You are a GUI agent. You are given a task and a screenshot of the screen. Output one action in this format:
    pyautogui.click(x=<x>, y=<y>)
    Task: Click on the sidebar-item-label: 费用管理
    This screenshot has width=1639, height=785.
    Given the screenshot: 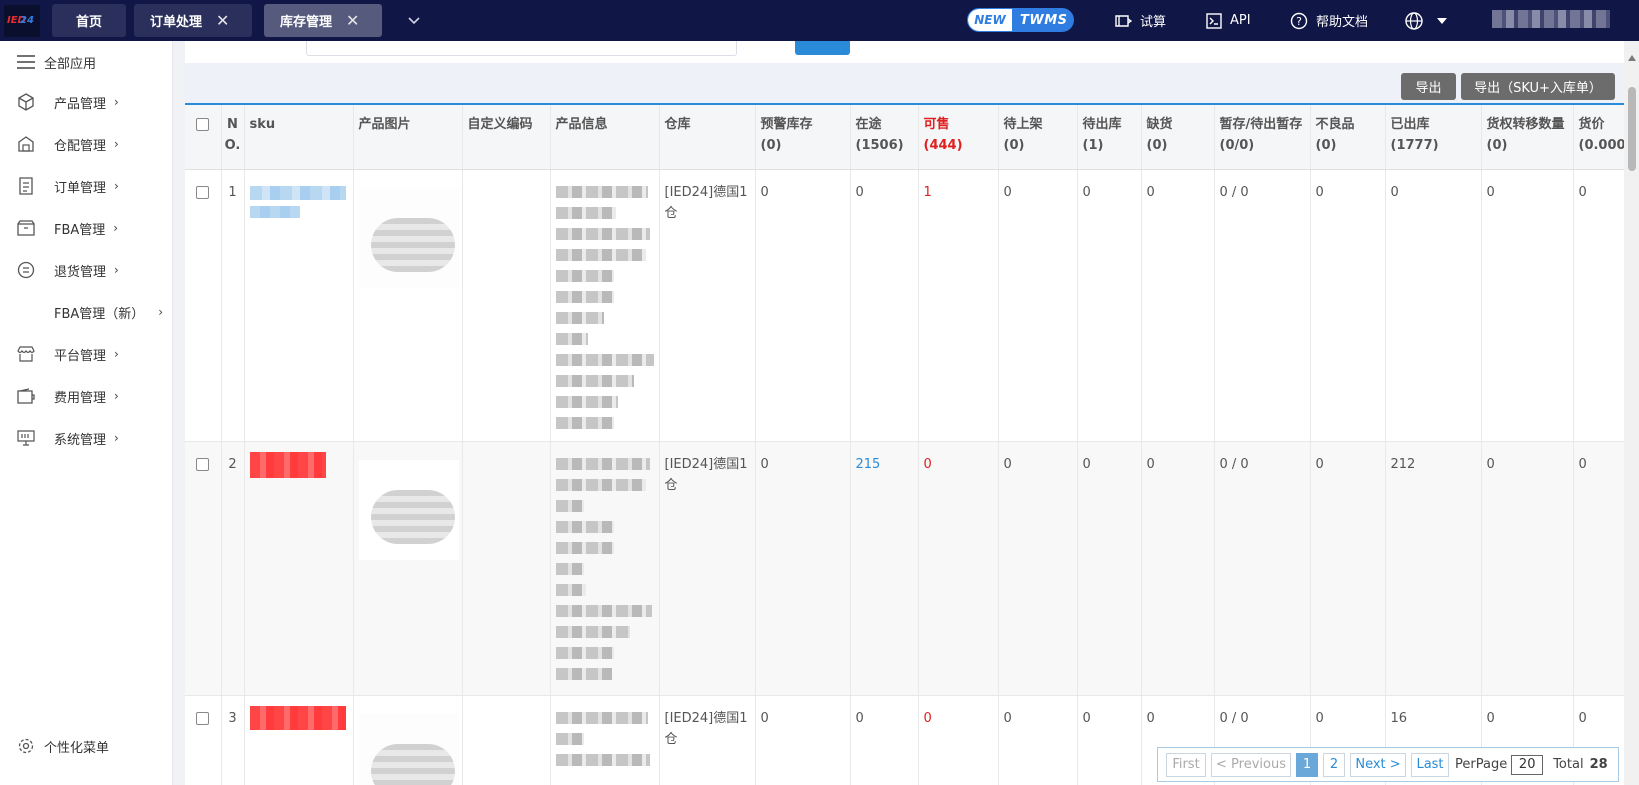 What is the action you would take?
    pyautogui.click(x=80, y=398)
    